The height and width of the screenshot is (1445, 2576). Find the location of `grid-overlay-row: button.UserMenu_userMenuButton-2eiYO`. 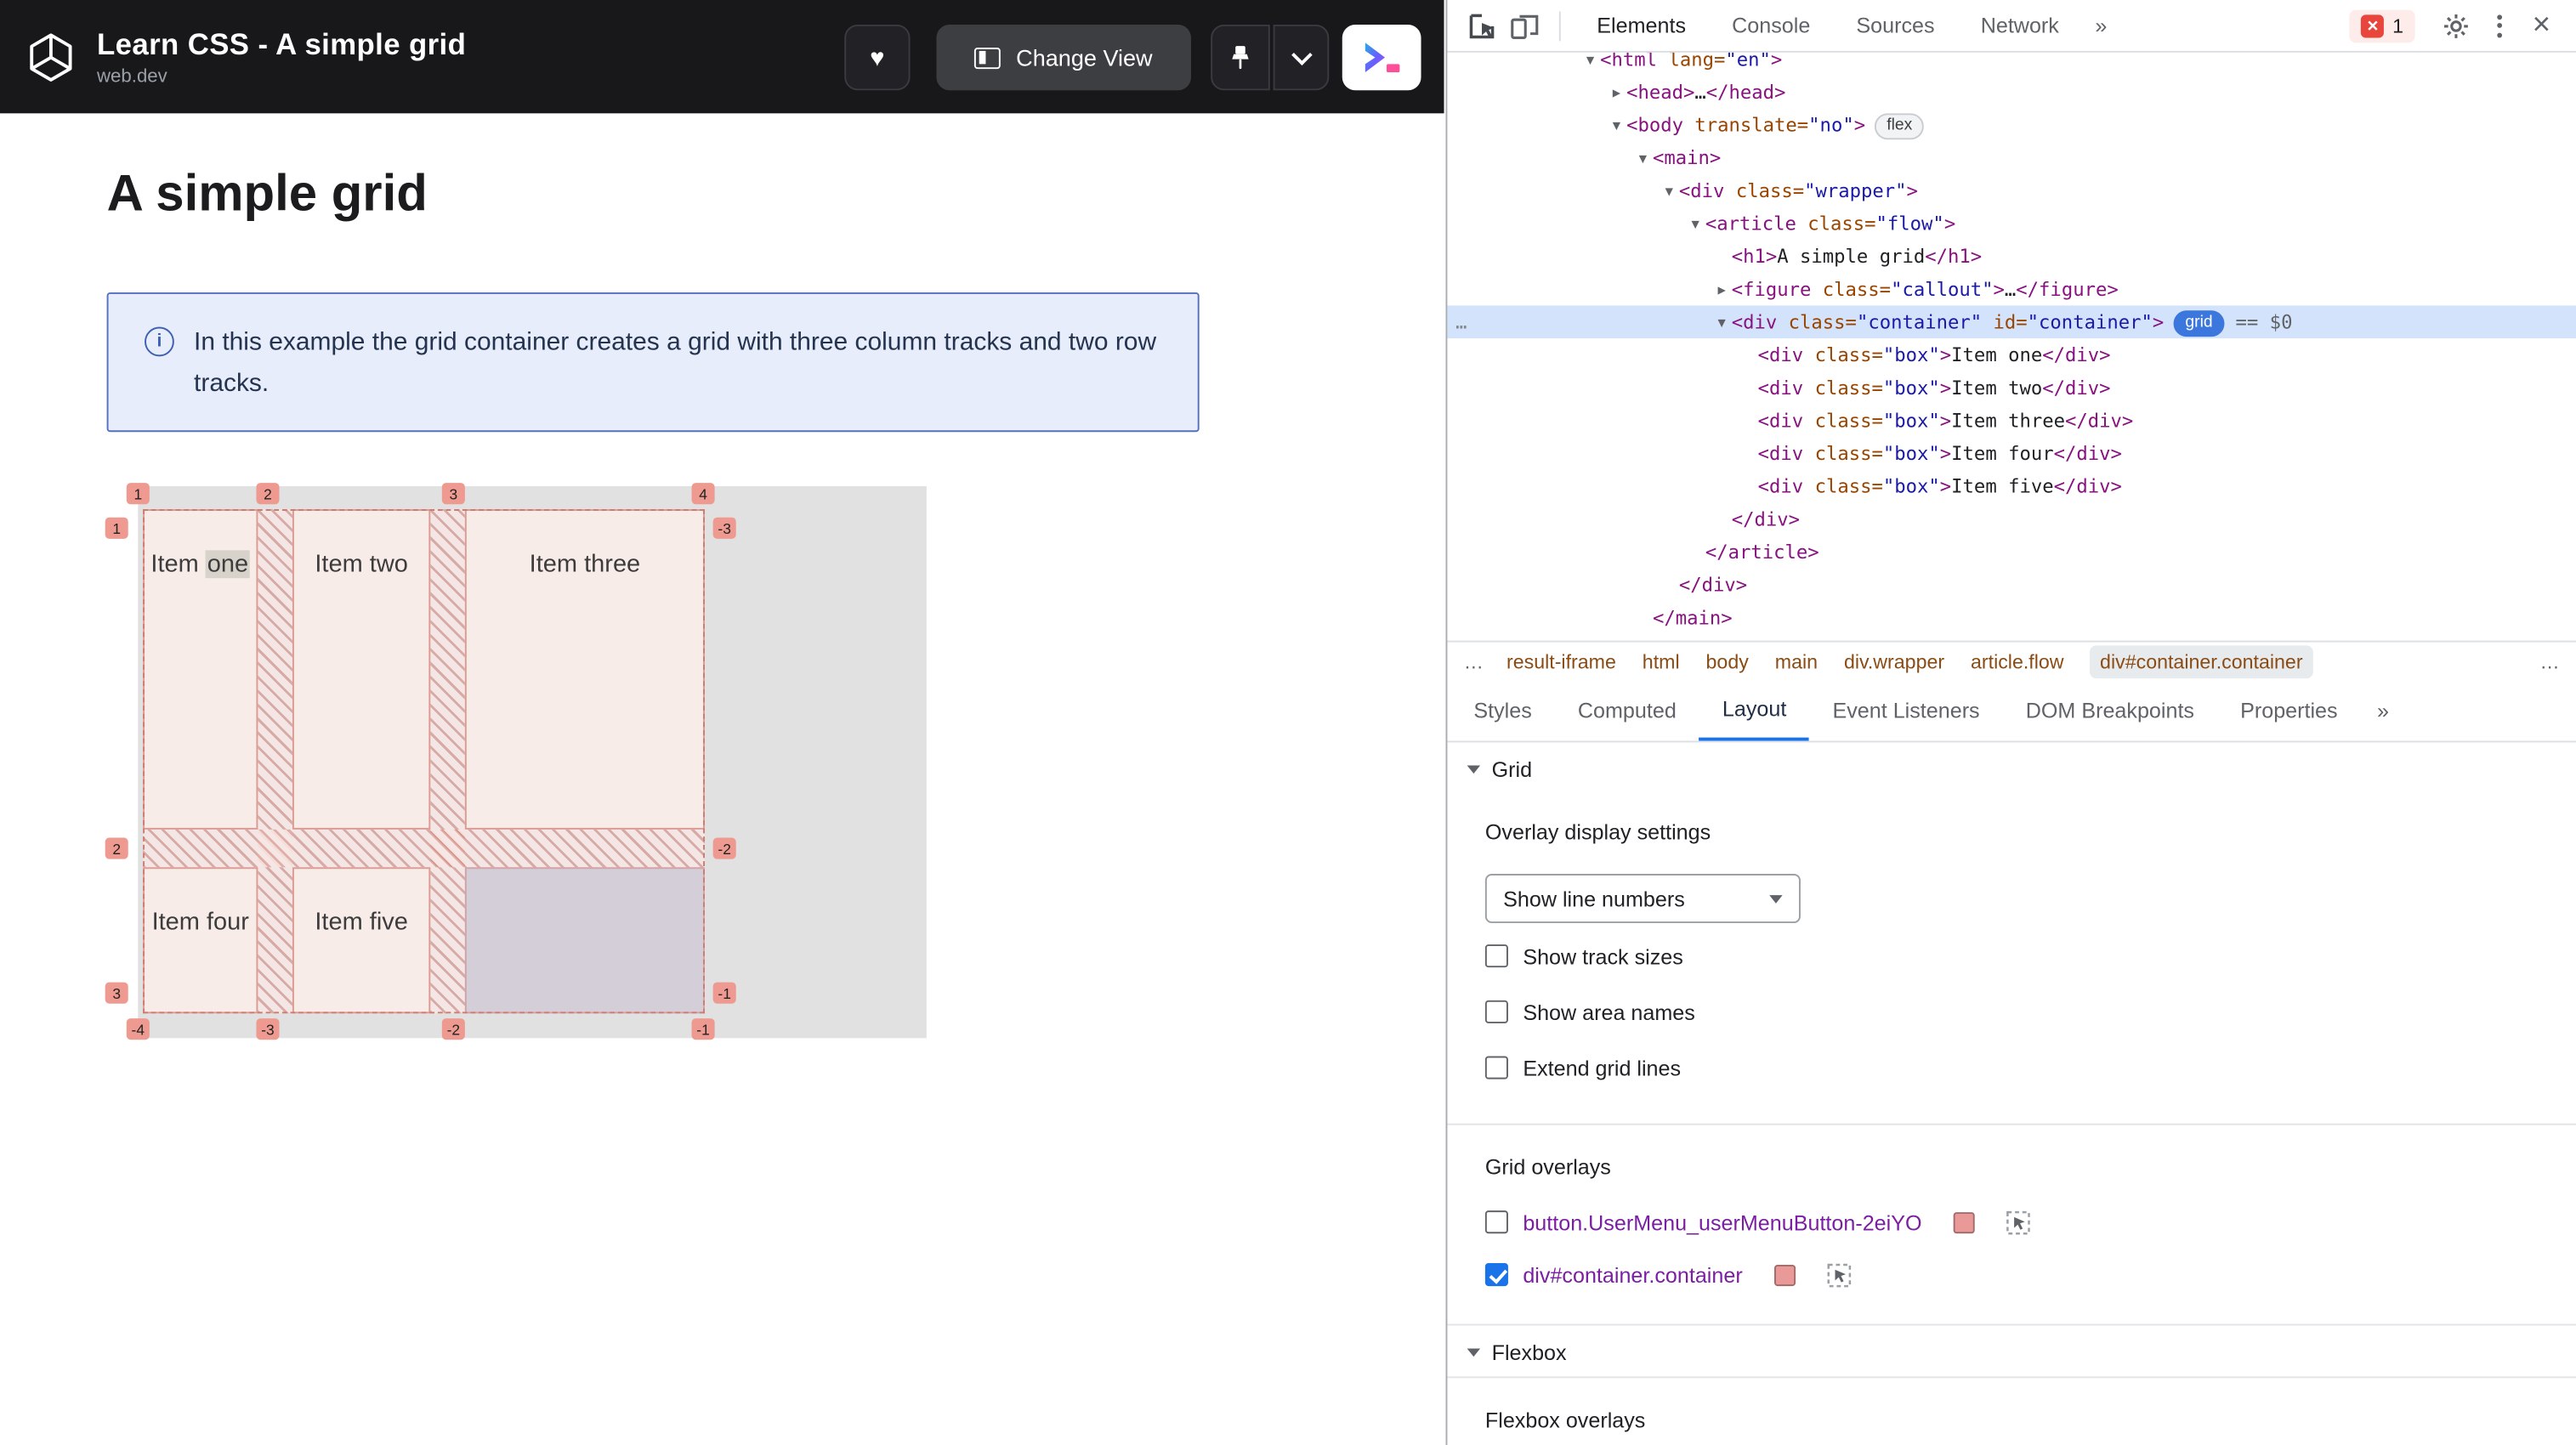

grid-overlay-row: button.UserMenu_userMenuButton-2eiYO is located at coordinates (2012, 1222).